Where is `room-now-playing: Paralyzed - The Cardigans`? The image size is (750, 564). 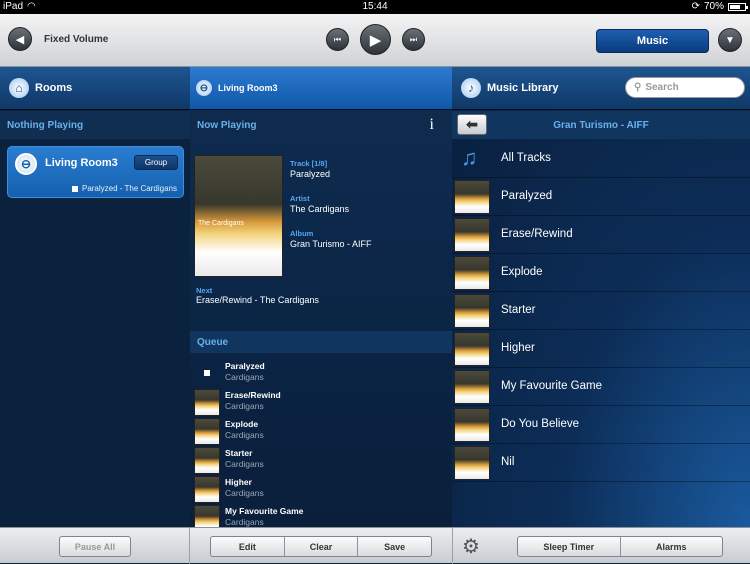
room-now-playing: Paralyzed - The Cardigans is located at coordinates (124, 188).